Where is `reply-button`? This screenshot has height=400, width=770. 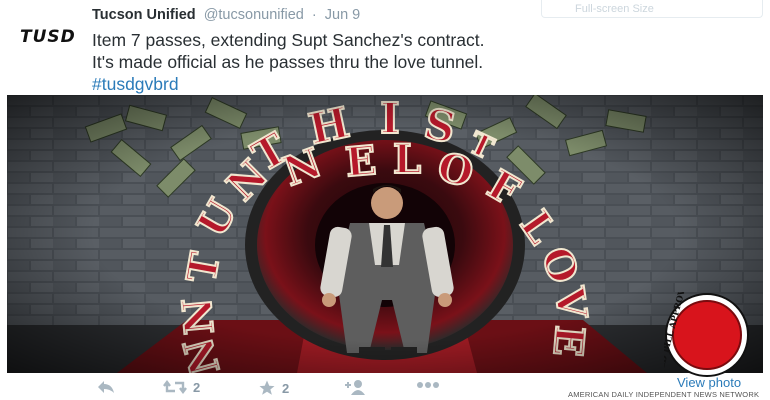
reply-button is located at coordinates (106, 387).